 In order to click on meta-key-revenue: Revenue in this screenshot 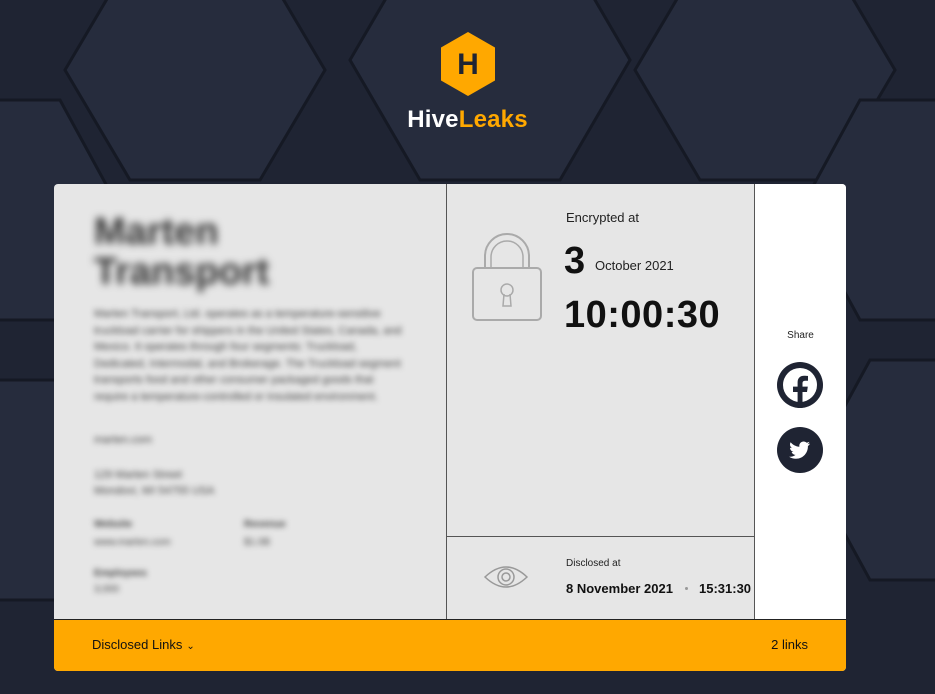, I will do `click(265, 524)`.